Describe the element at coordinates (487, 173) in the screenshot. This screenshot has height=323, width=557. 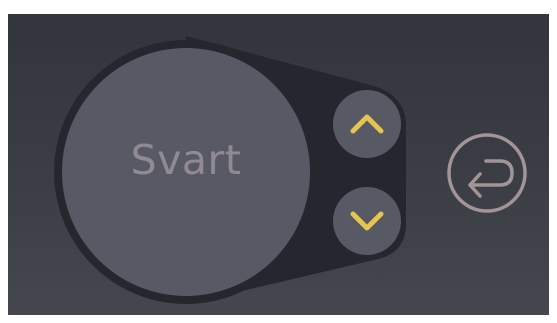
I see `back-button` at that location.